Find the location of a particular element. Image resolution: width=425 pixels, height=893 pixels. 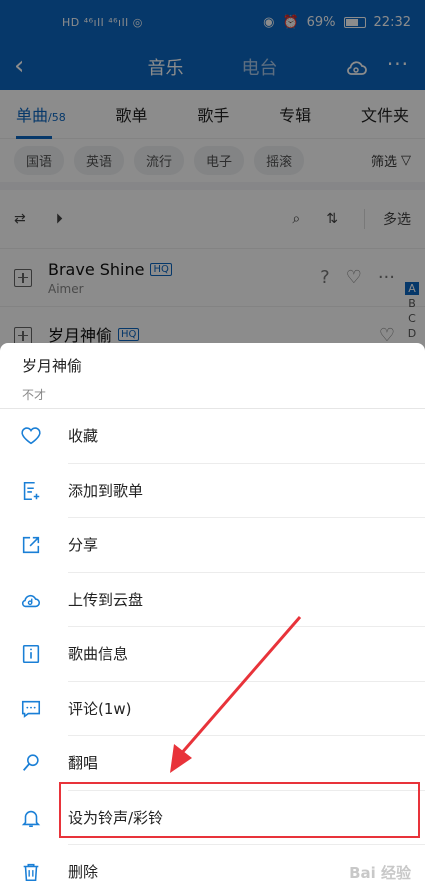

watermark: Bai 经验 is located at coordinates (380, 873).